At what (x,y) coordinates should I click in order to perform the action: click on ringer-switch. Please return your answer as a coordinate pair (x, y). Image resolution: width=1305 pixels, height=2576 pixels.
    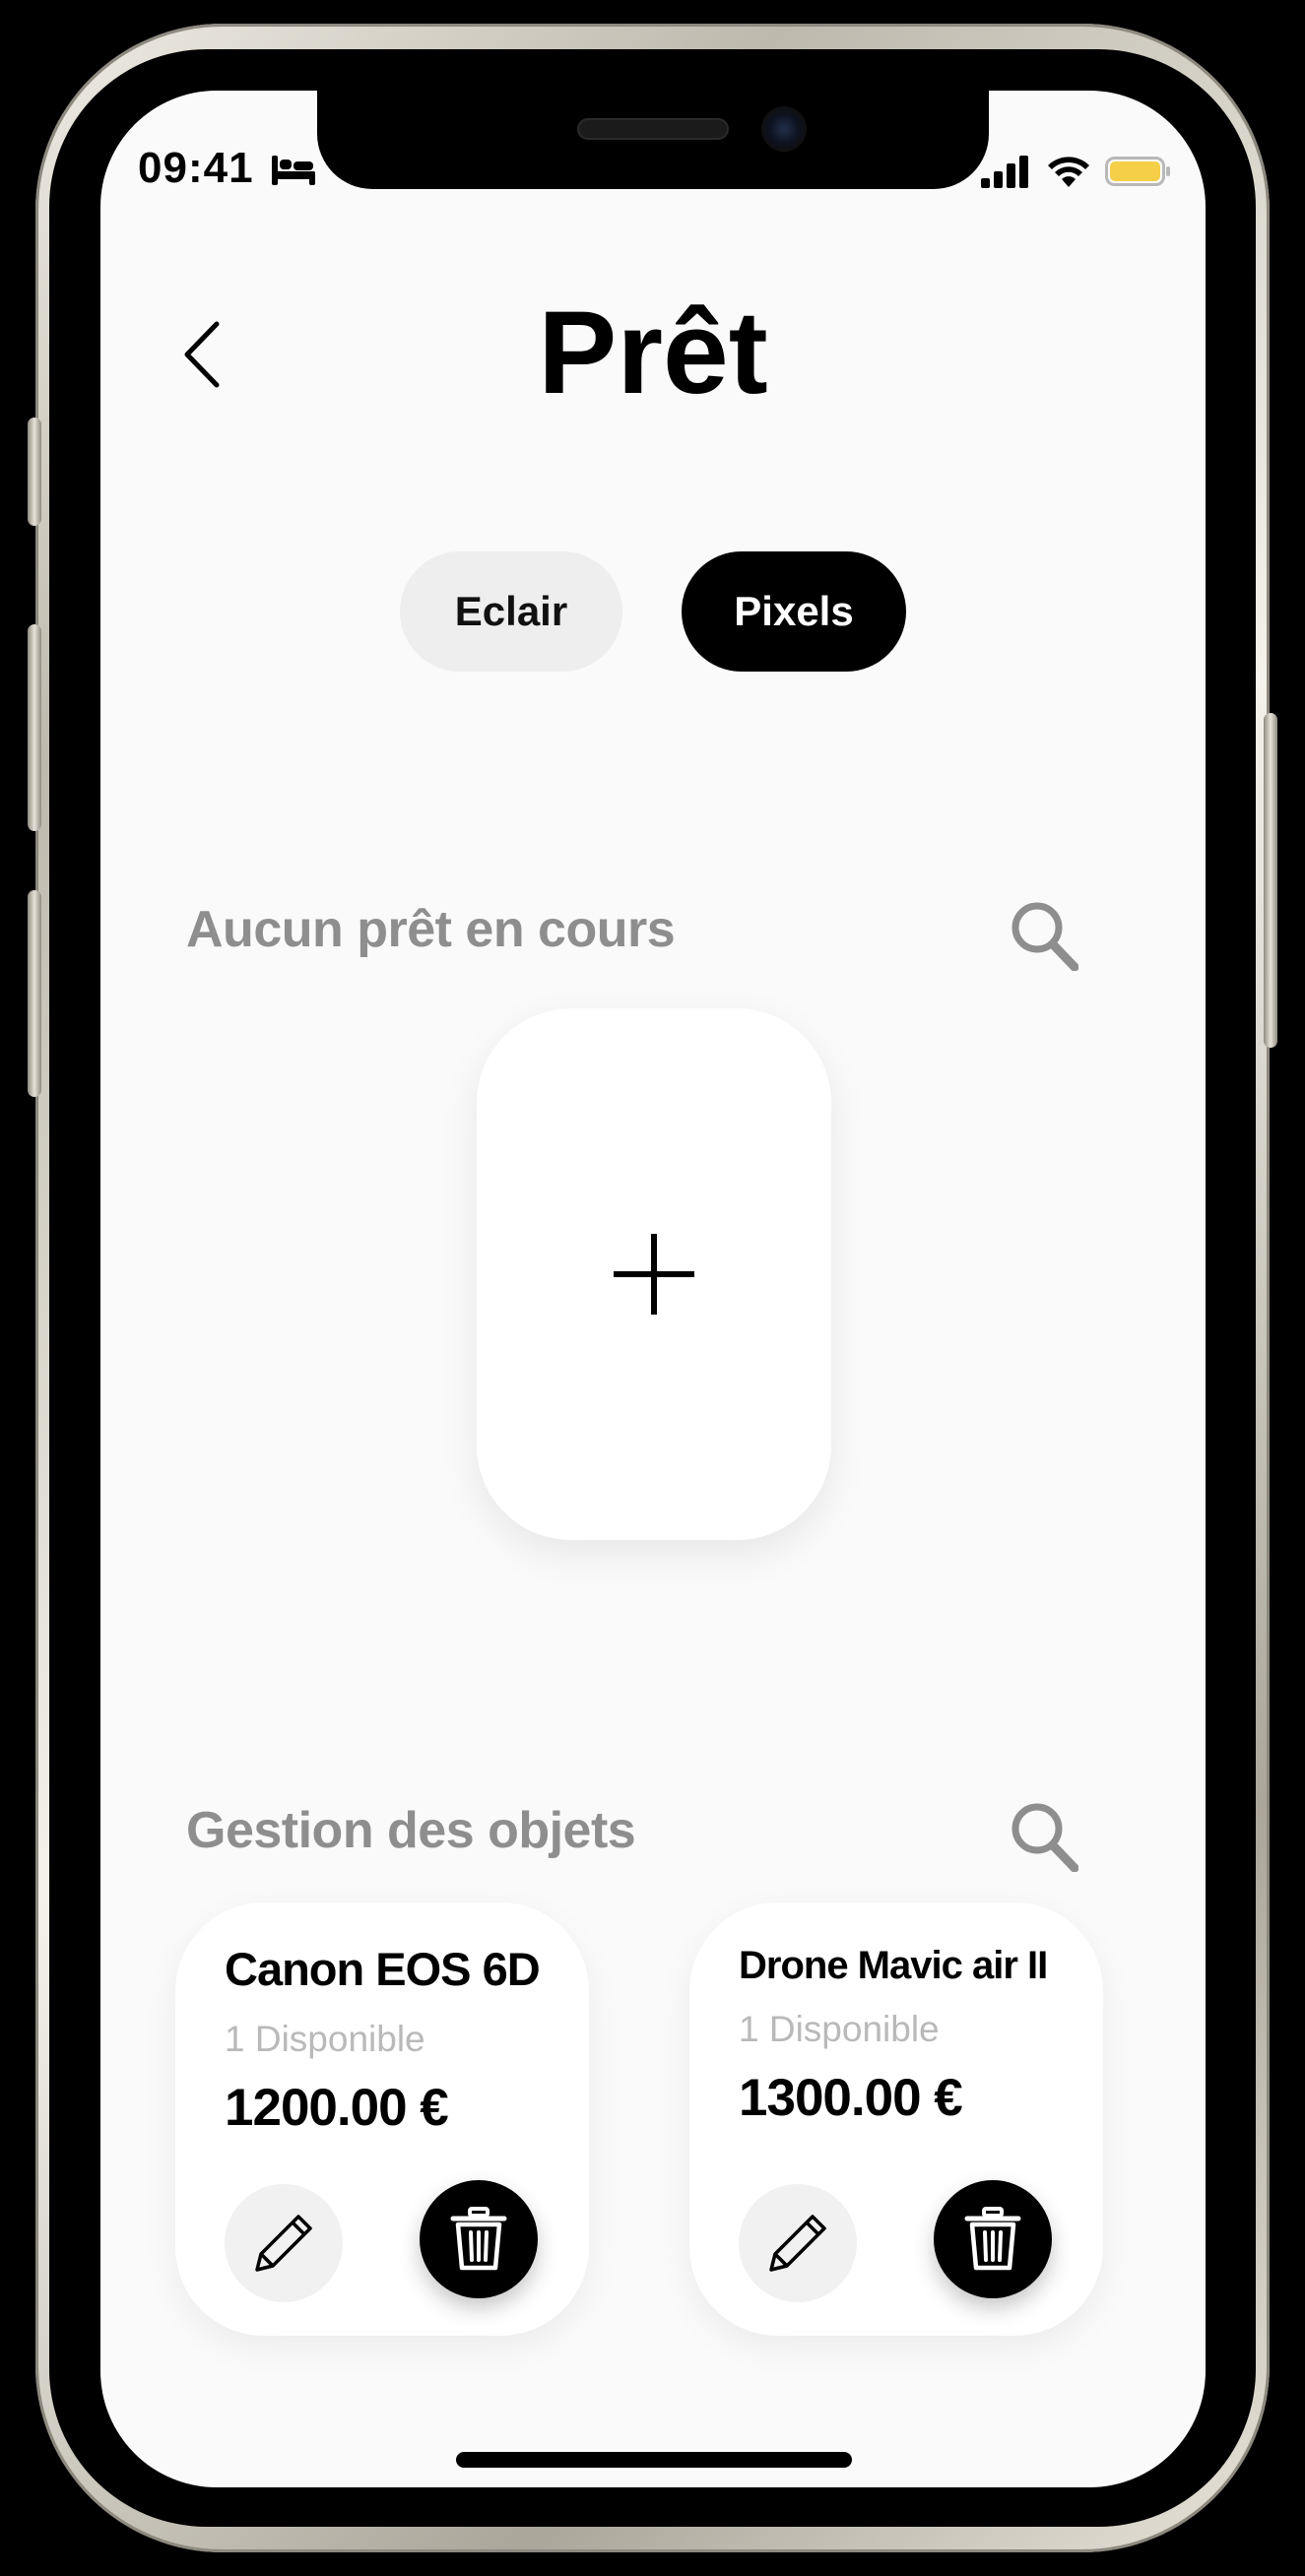
    Looking at the image, I should click on (34, 472).